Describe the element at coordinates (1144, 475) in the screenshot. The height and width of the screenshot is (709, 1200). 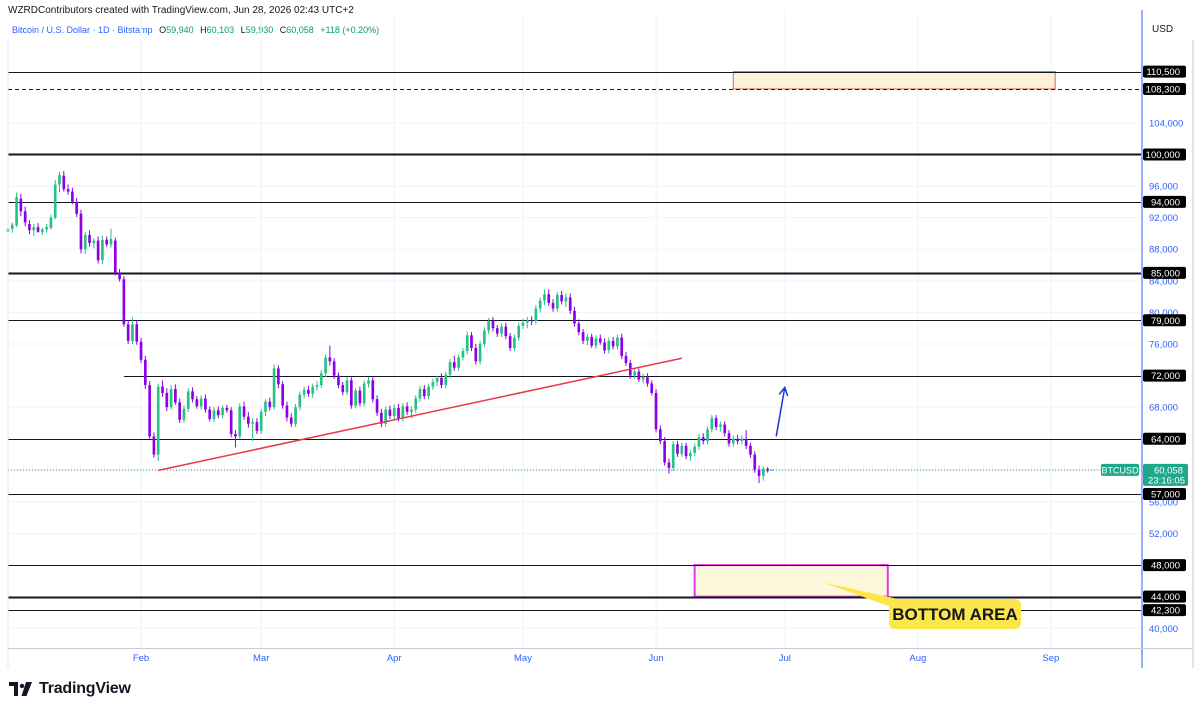
I see `last-price-label: BTCUSD 60,05823:16:05` at that location.